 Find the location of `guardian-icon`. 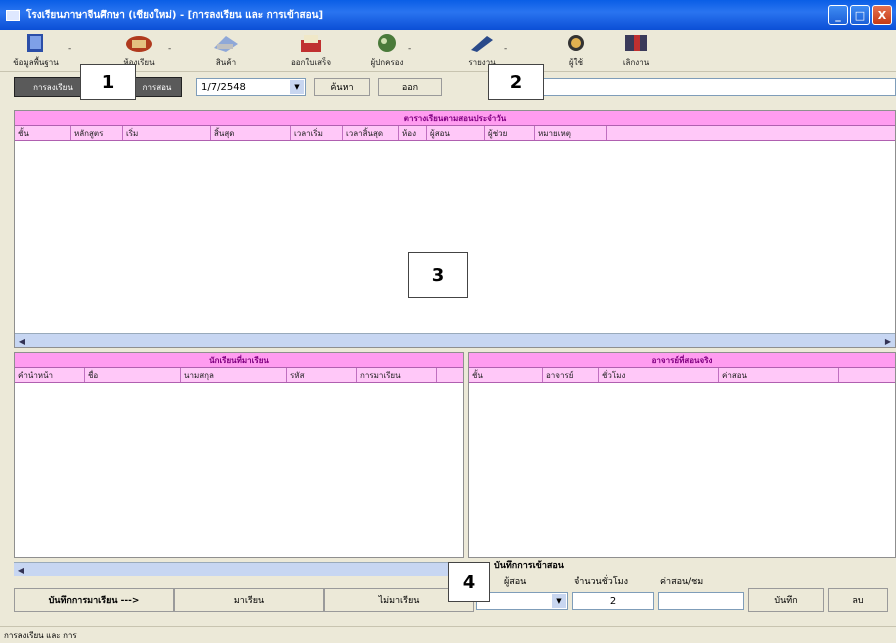

guardian-icon is located at coordinates (387, 43).